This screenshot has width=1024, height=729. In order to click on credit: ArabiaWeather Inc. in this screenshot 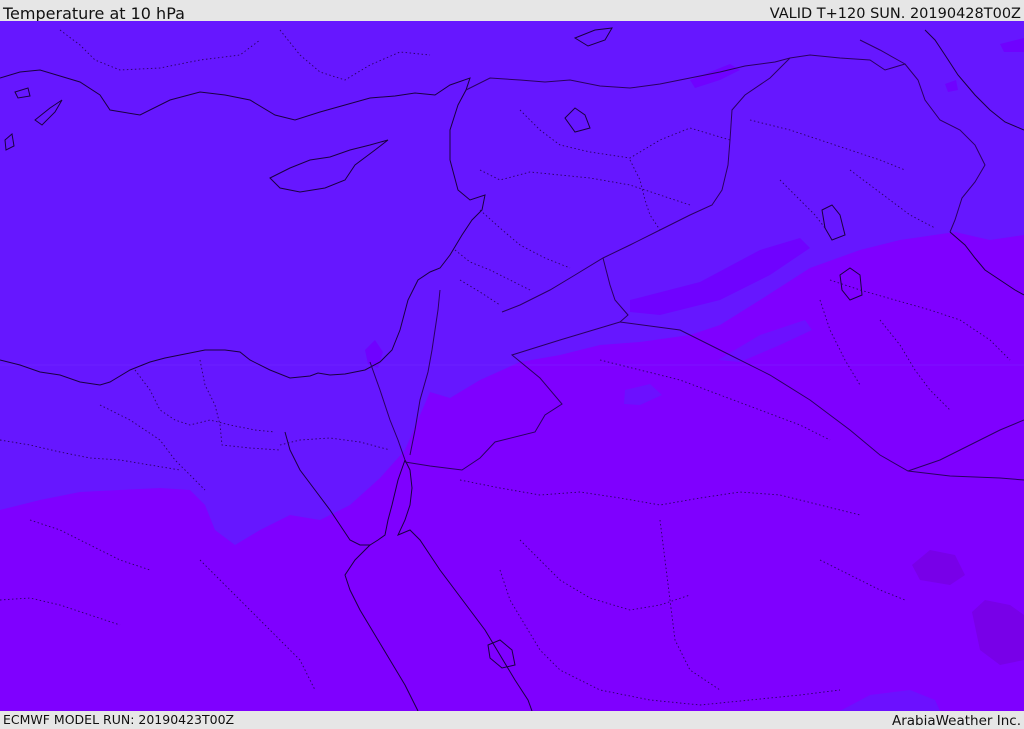, I will do `click(956, 721)`.